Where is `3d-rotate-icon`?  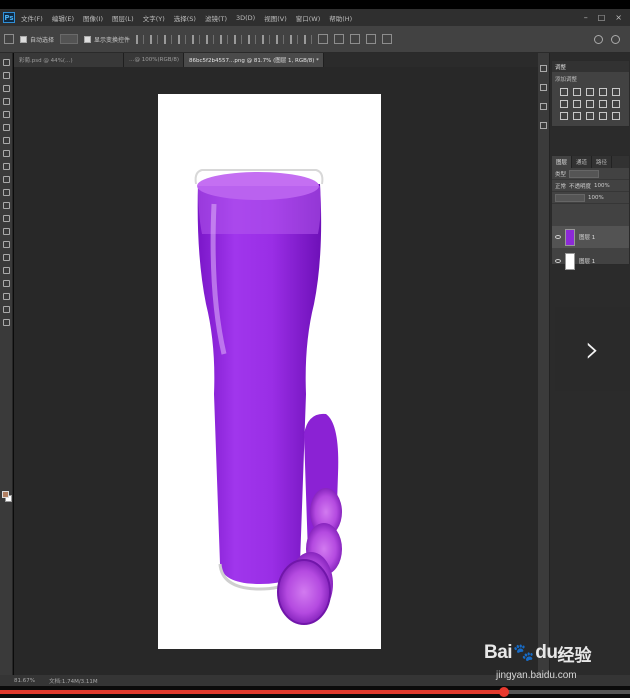 3d-rotate-icon is located at coordinates (339, 39).